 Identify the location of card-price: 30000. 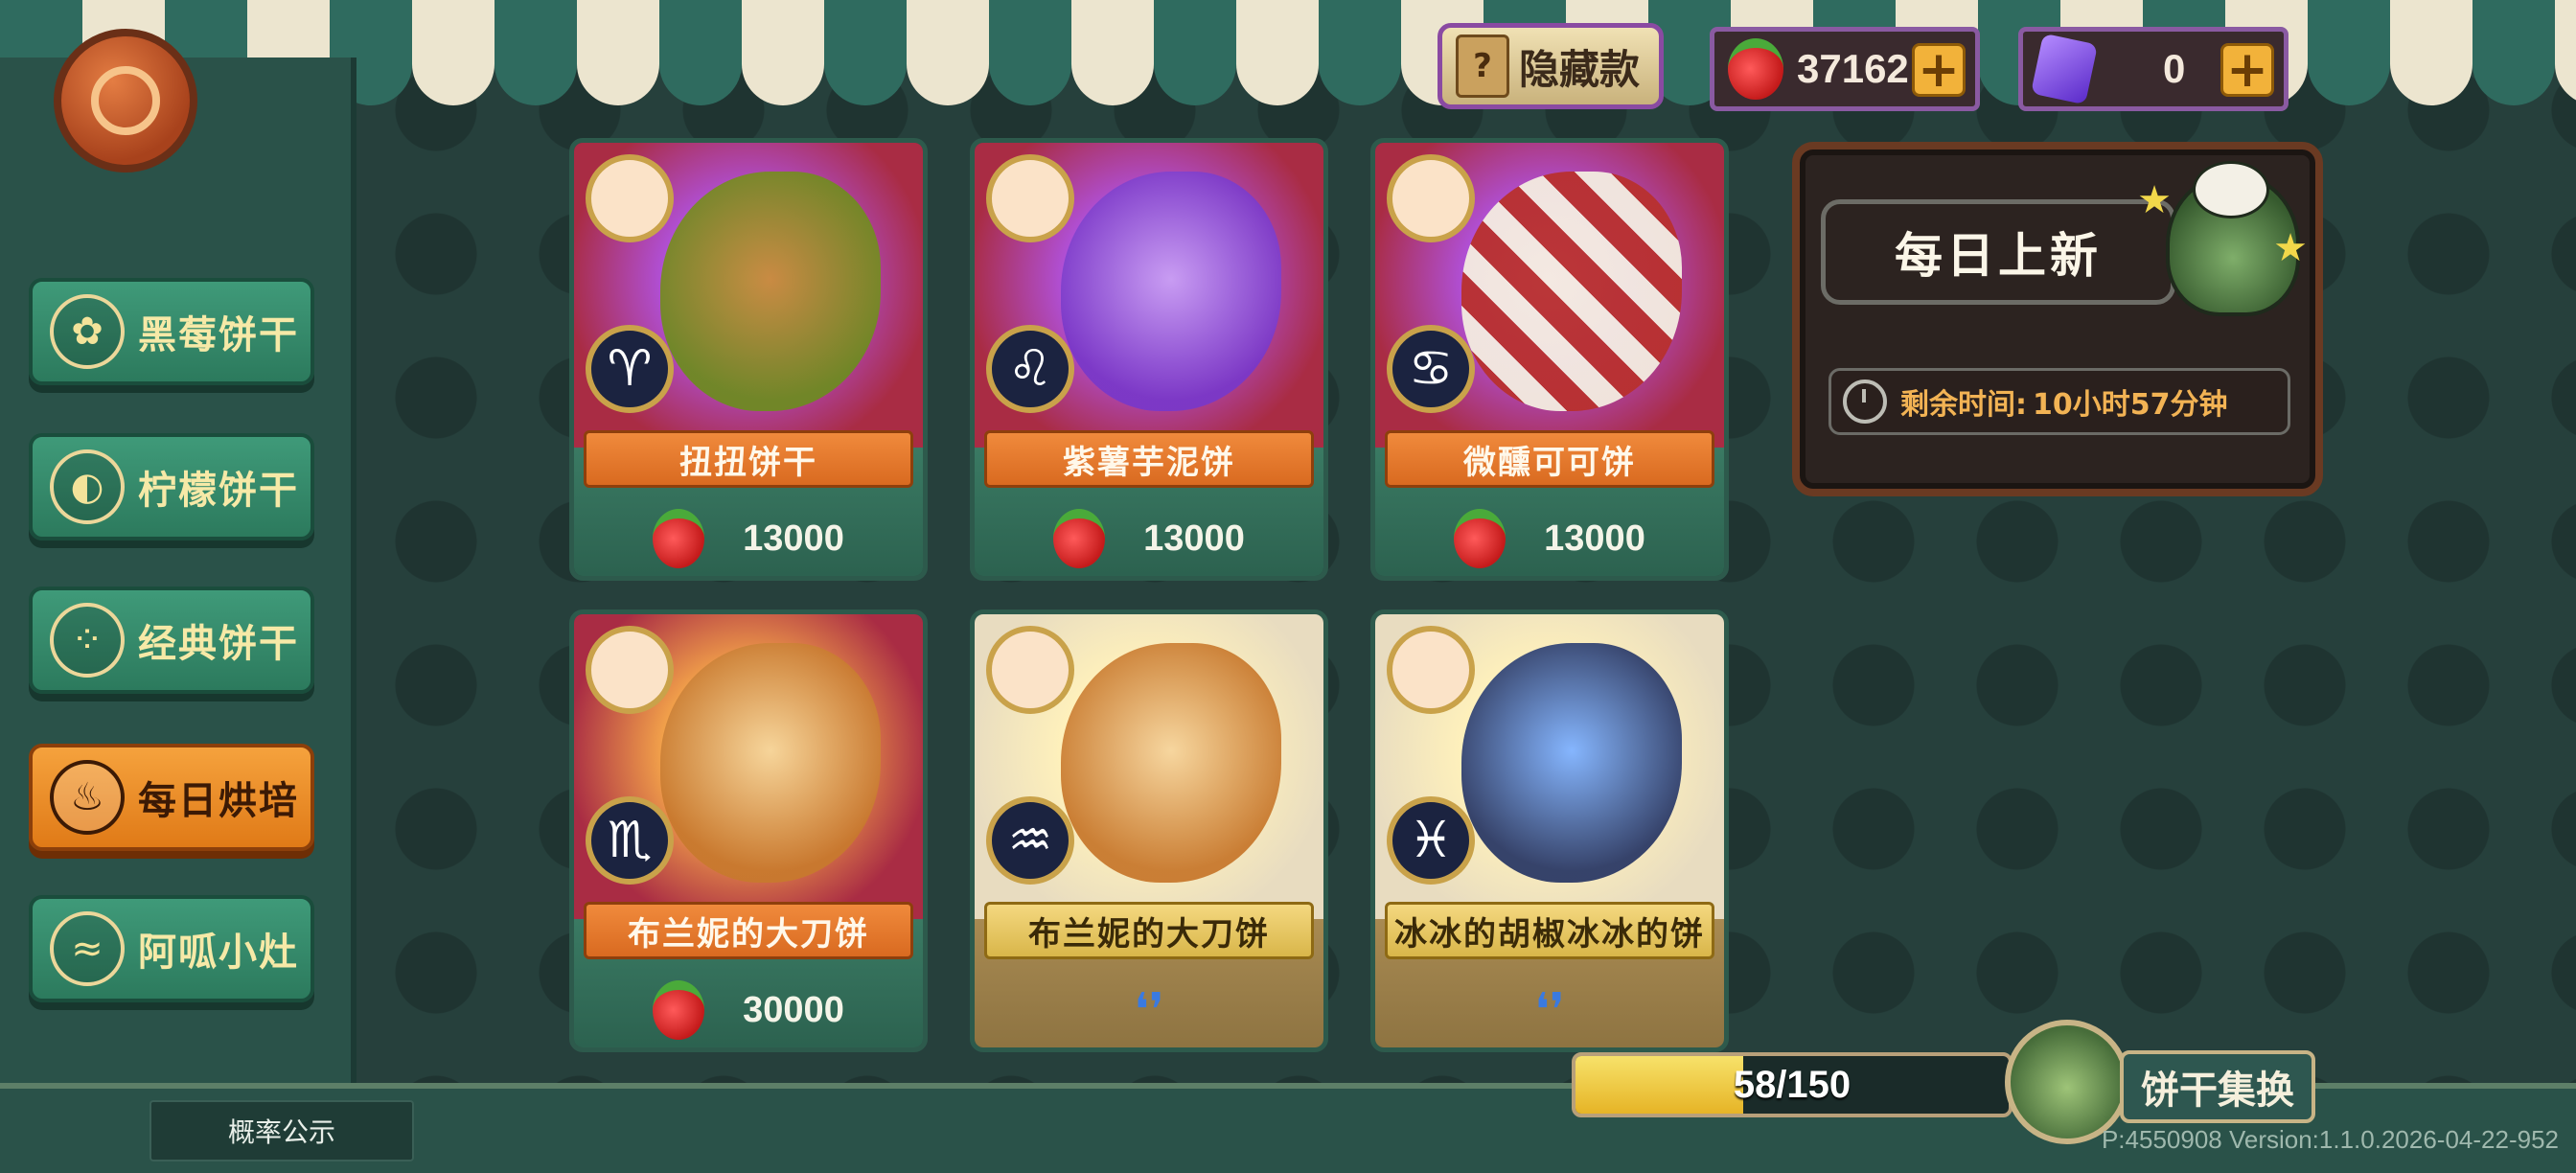
(748, 1010).